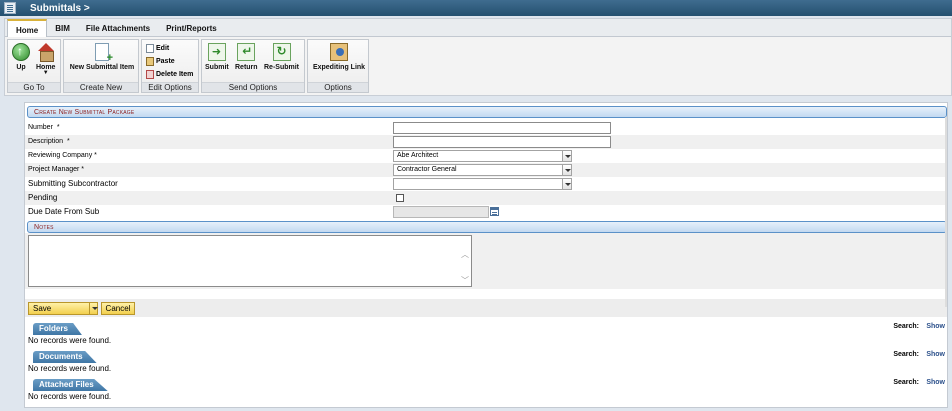 This screenshot has width=952, height=411. I want to click on expediting-link-button: Expediting Link, so click(339, 57).